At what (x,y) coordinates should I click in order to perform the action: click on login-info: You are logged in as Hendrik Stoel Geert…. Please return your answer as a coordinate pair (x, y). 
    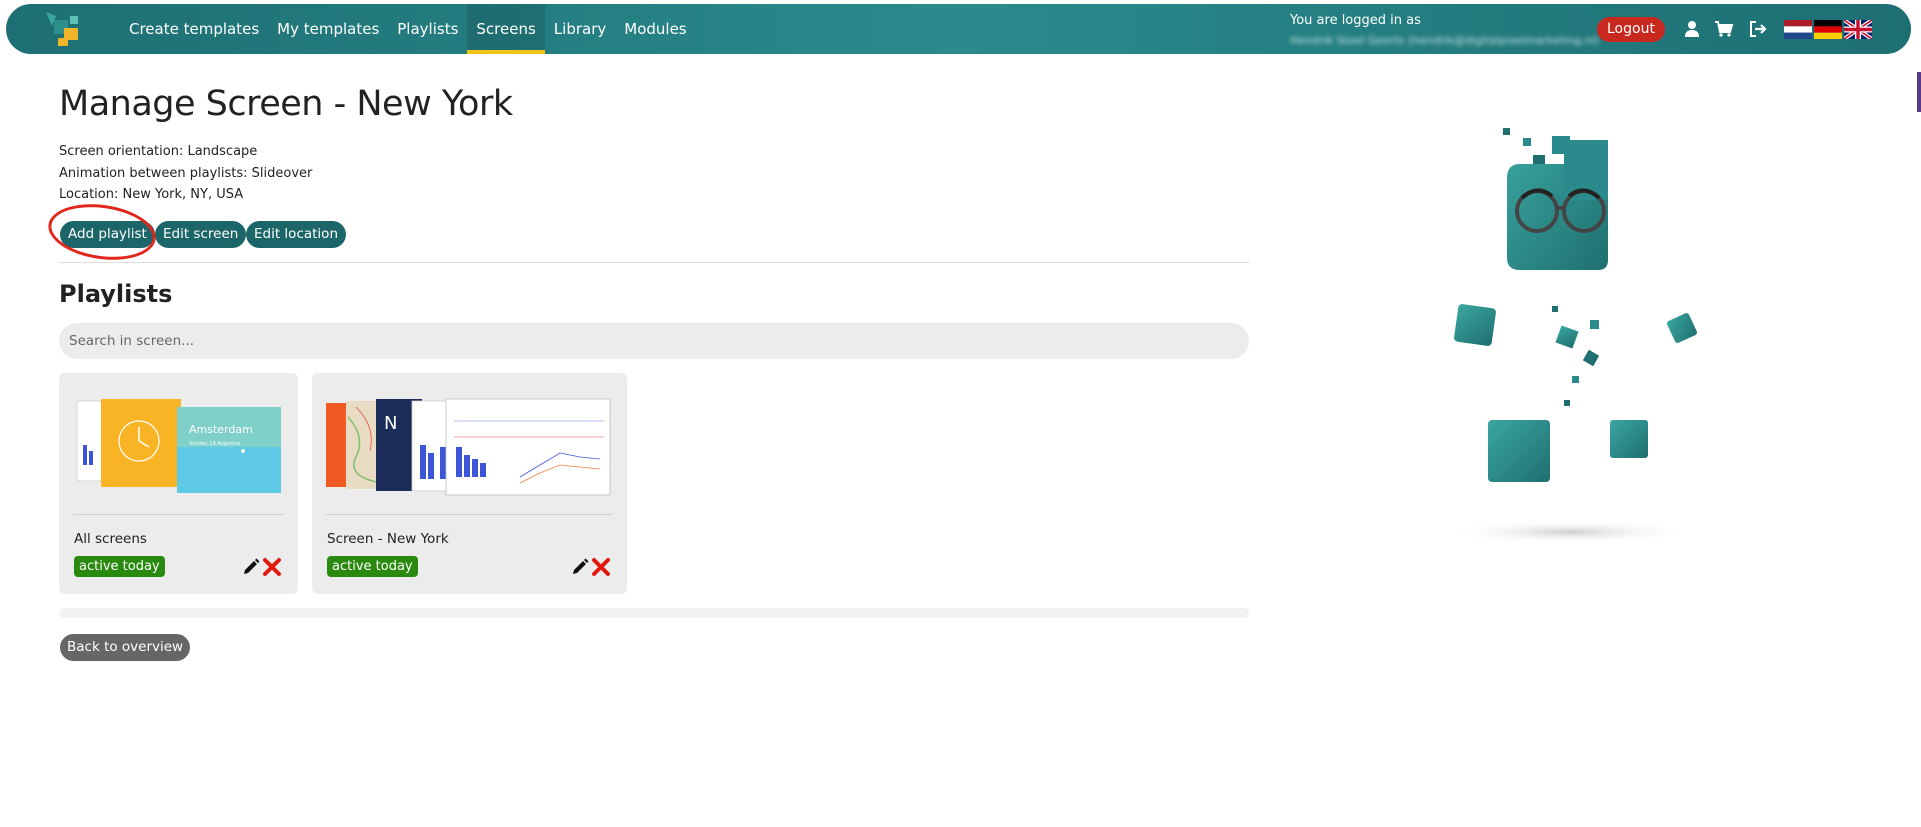
    Looking at the image, I should click on (1444, 30).